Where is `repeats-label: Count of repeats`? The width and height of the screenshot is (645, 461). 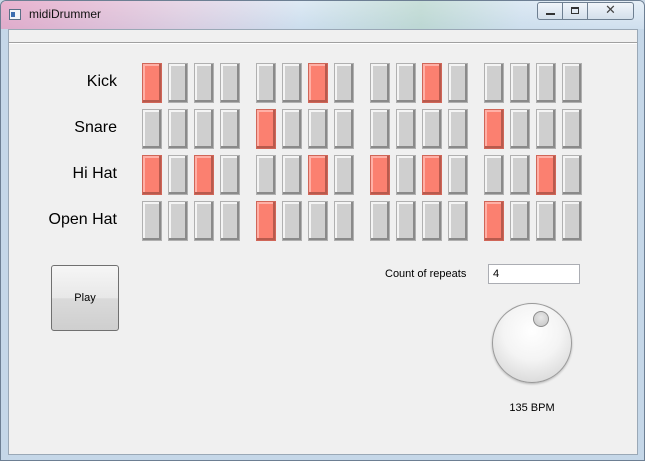 repeats-label: Count of repeats is located at coordinates (426, 274).